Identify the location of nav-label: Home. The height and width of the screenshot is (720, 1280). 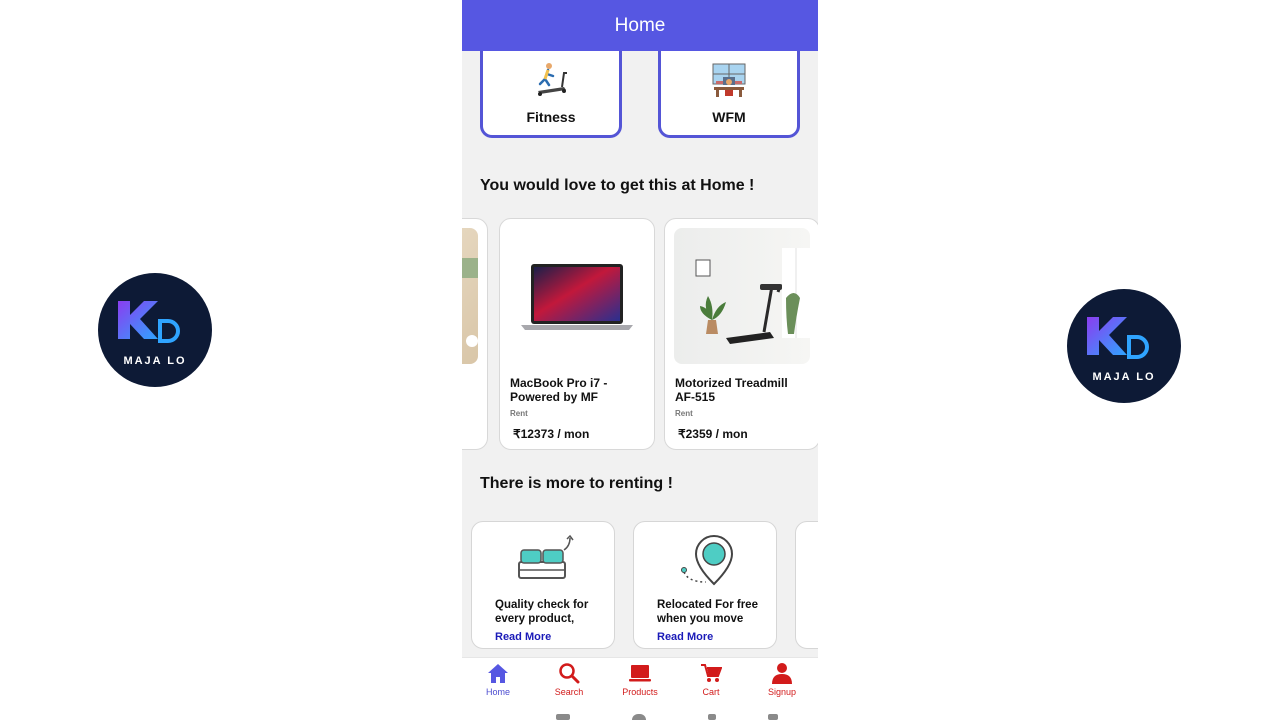
(497, 692).